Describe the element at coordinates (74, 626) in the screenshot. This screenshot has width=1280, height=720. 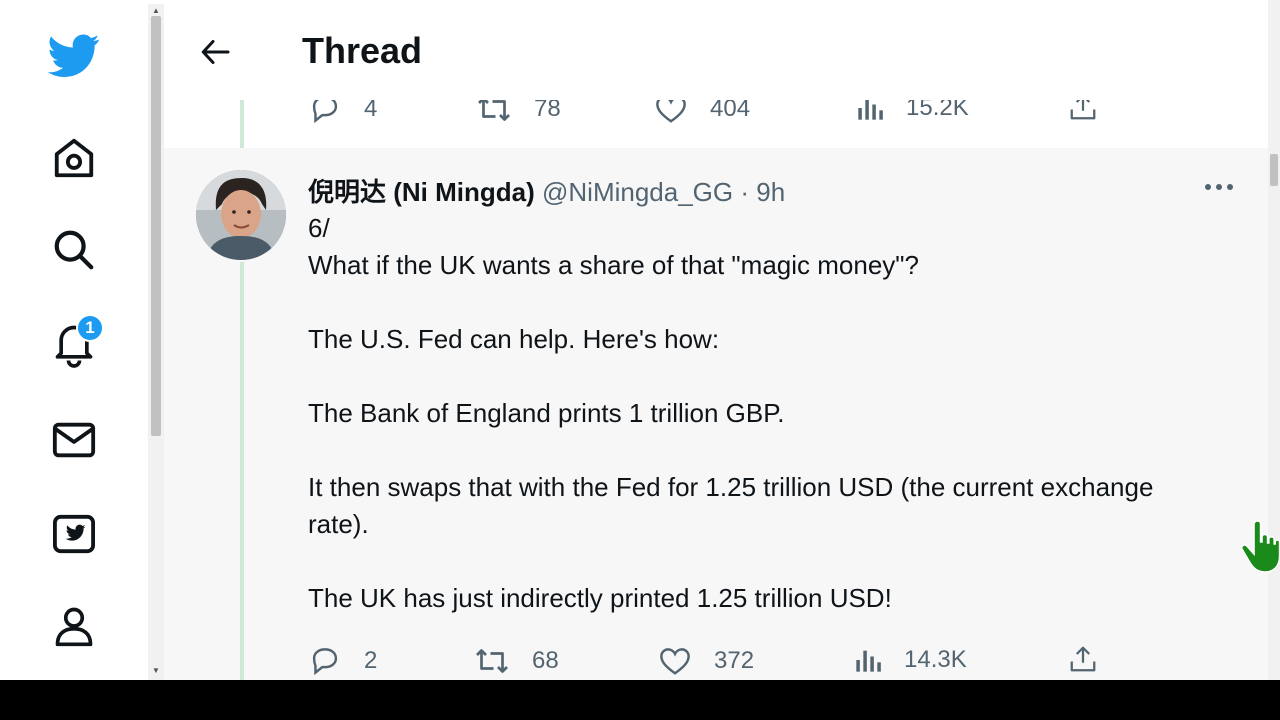
I see `profile-icon` at that location.